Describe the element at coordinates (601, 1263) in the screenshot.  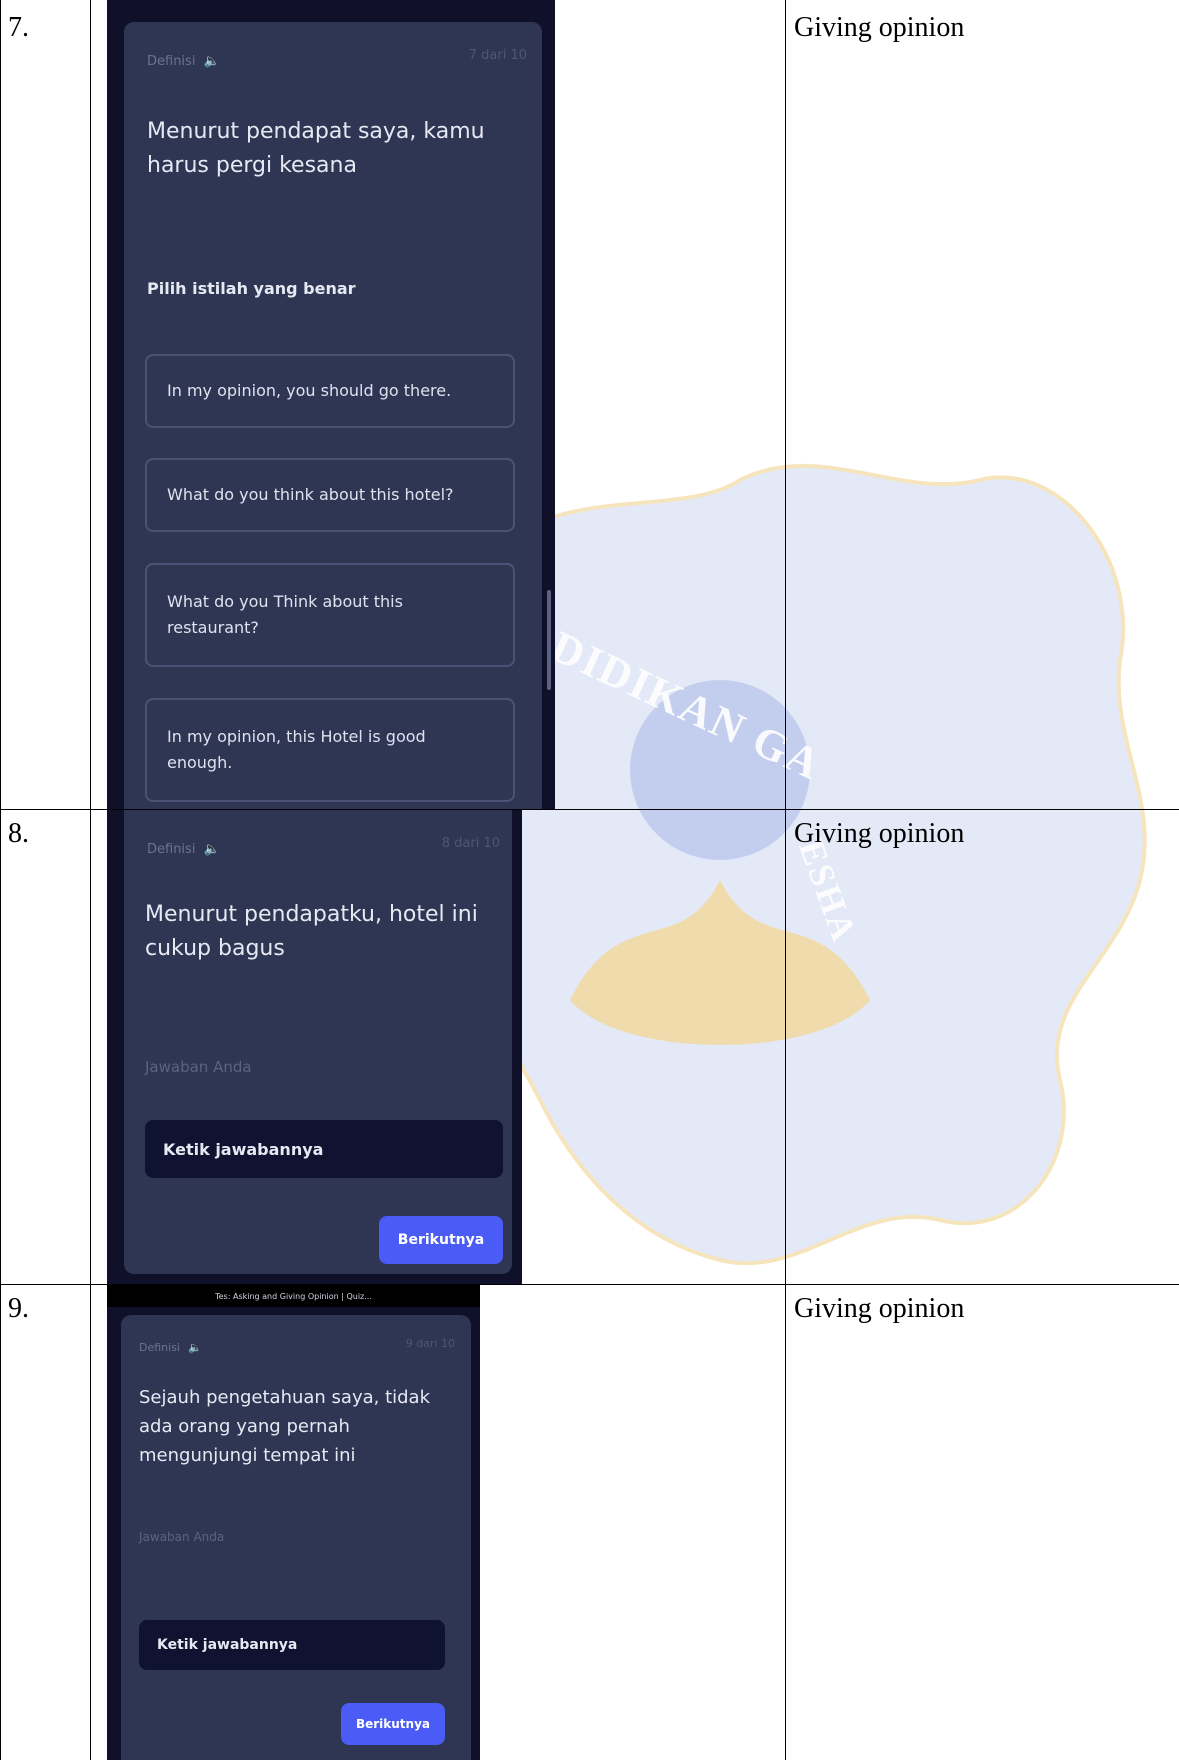
I see `watermark-text-bottom: KSHA` at that location.